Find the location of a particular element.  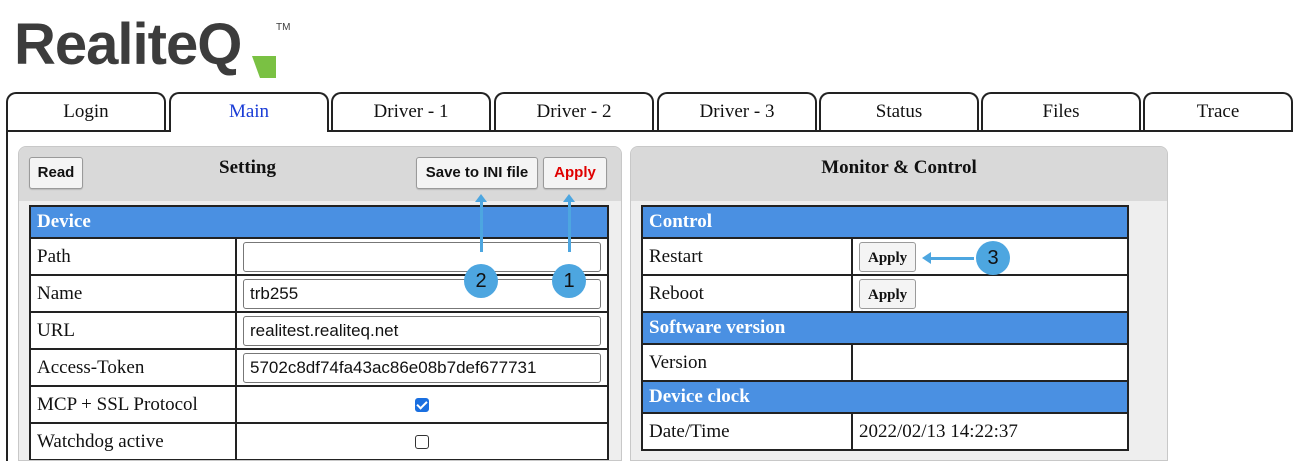

callout-1: 1 is located at coordinates (569, 281).